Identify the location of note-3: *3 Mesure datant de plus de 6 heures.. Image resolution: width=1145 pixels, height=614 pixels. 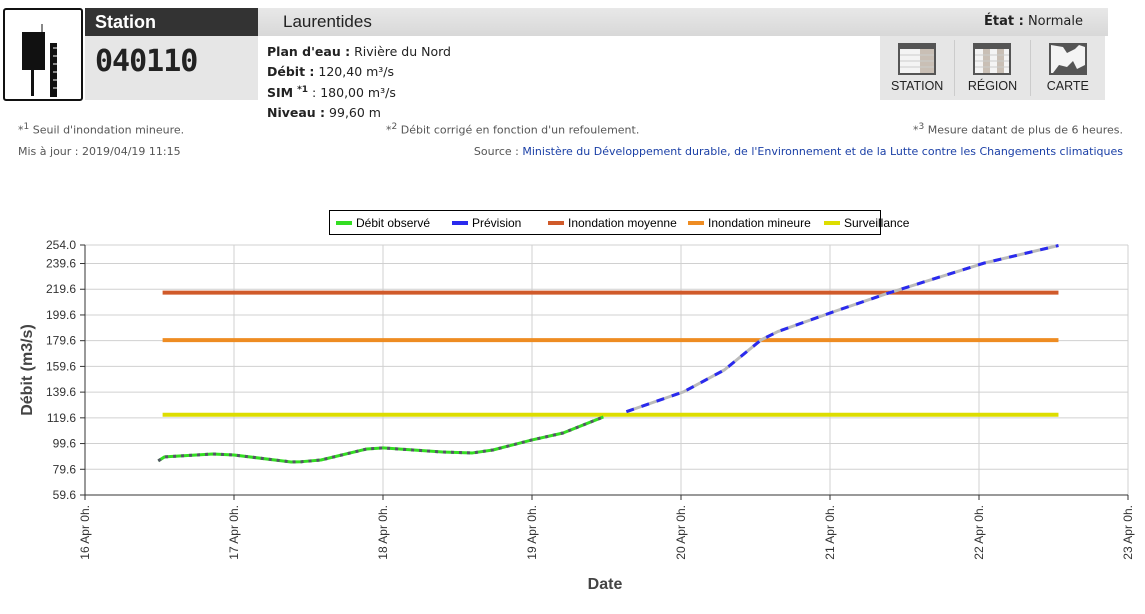
(1018, 129).